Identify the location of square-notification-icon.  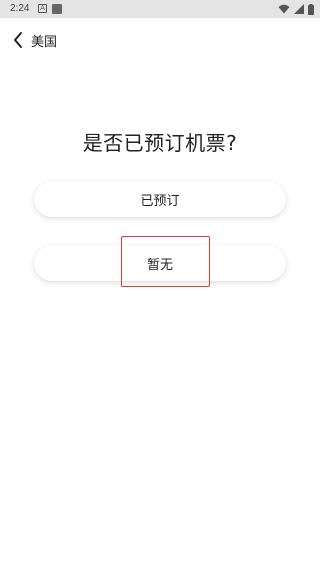
(57, 9).